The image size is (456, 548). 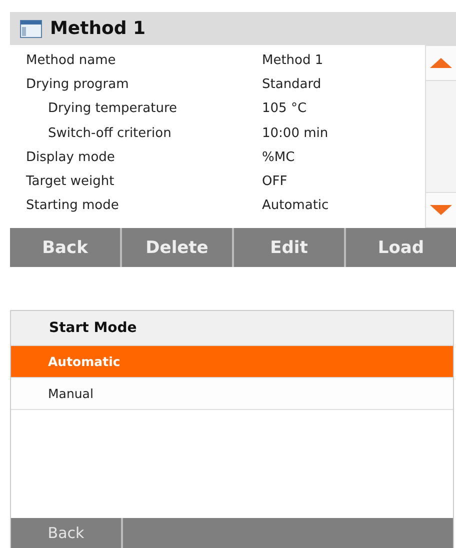 I want to click on setting-value: Automatic, so click(x=296, y=206).